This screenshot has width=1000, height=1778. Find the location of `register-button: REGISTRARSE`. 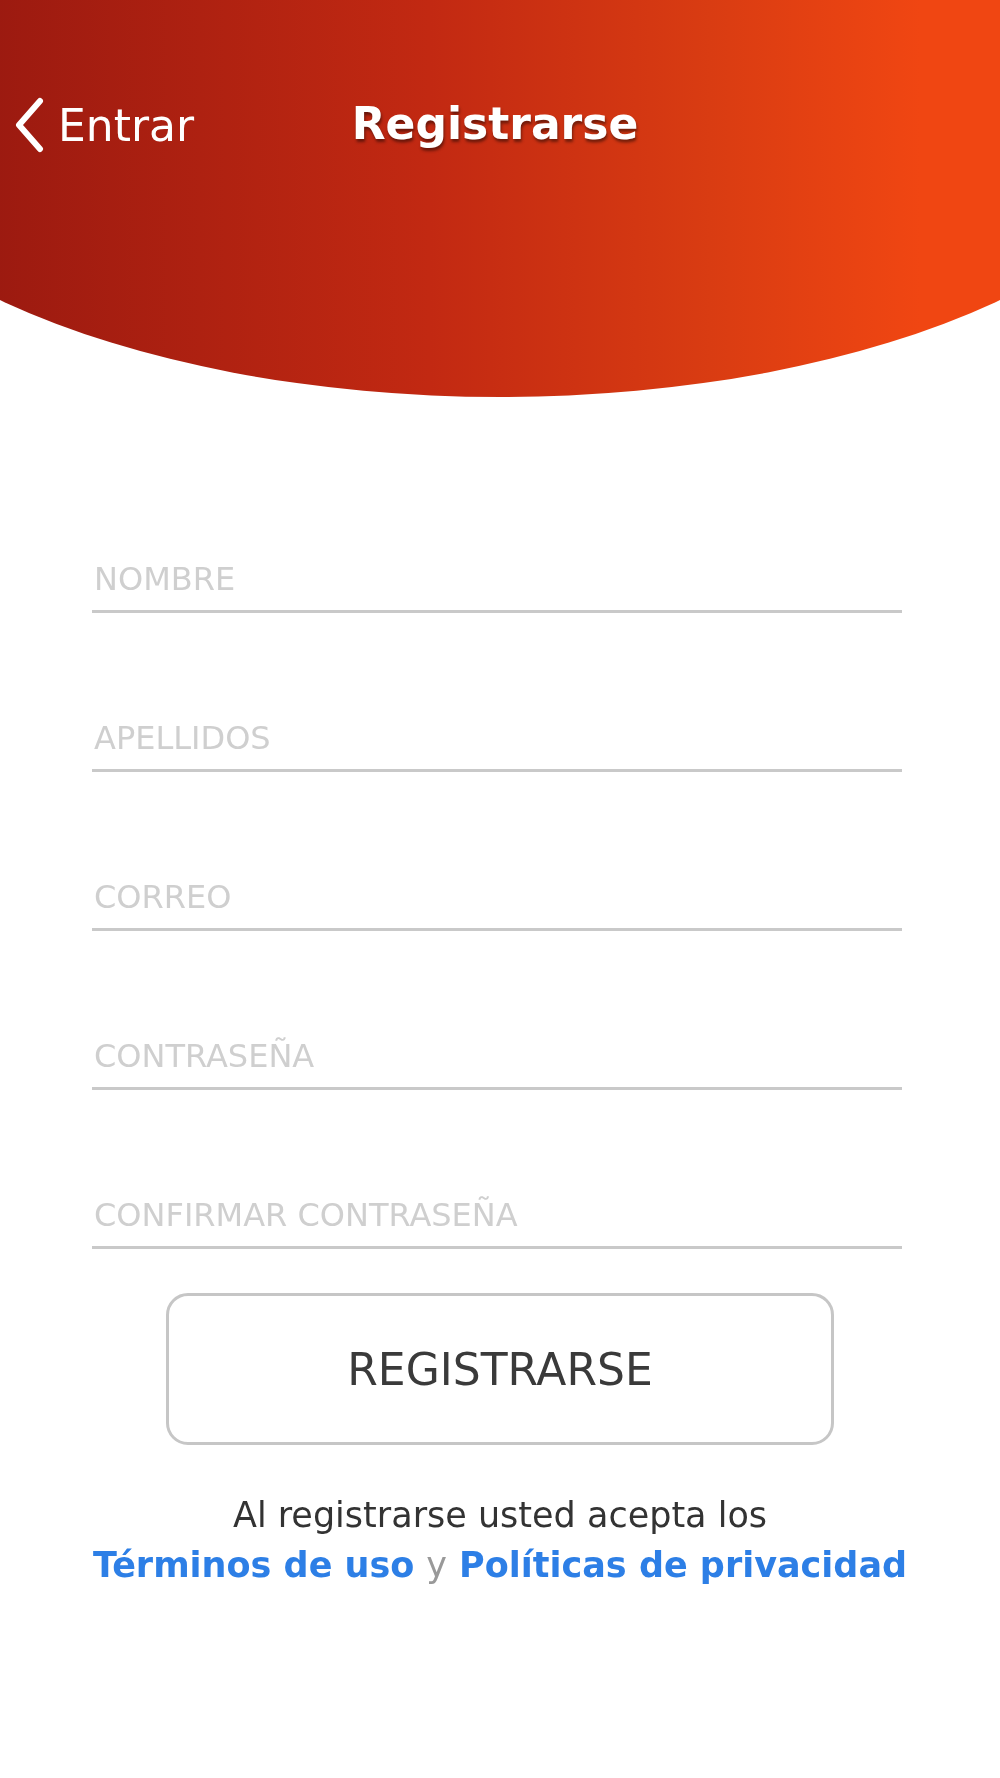

register-button: REGISTRARSE is located at coordinates (500, 1369).